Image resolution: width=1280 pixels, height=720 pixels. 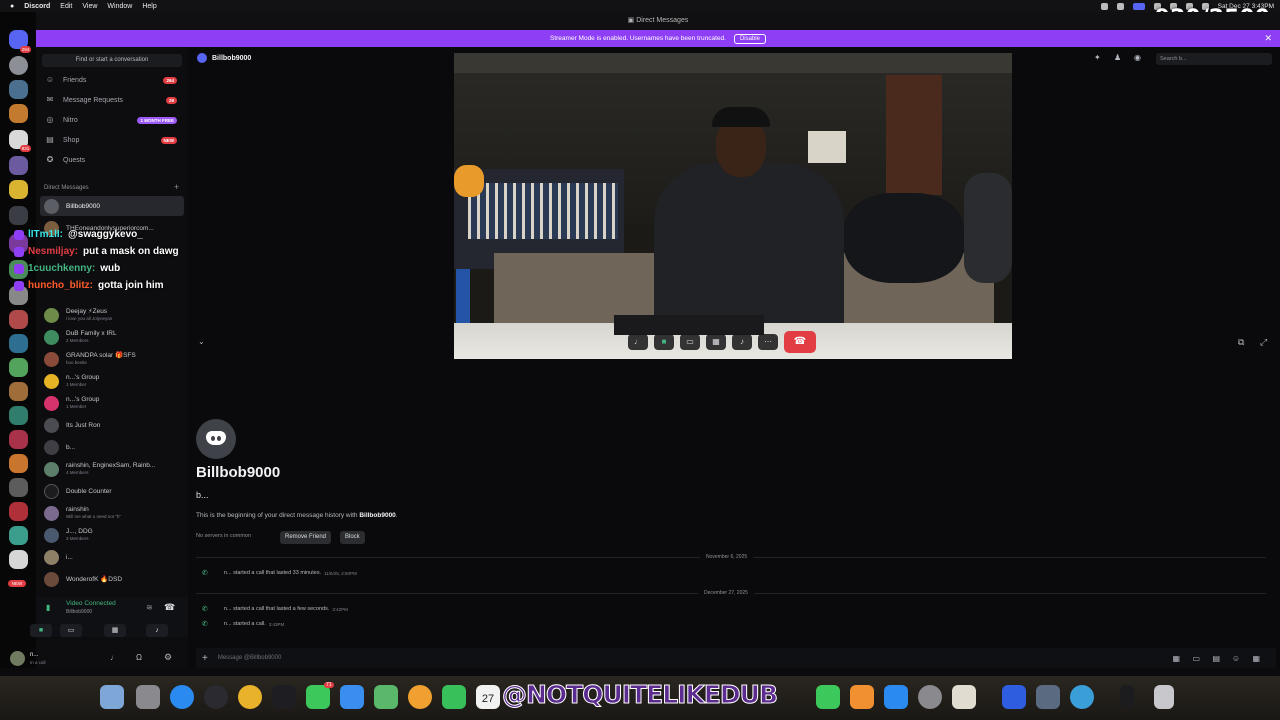 What do you see at coordinates (1236, 658) in the screenshot?
I see `emoji-icon: ☺` at bounding box center [1236, 658].